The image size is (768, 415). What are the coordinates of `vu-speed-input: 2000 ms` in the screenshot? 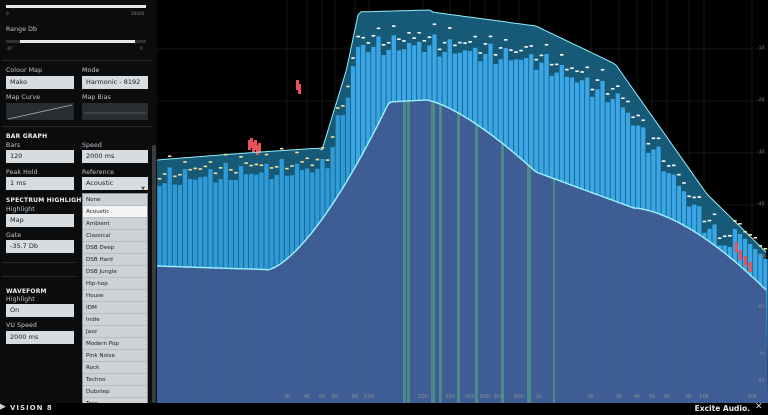 It's located at (40, 337).